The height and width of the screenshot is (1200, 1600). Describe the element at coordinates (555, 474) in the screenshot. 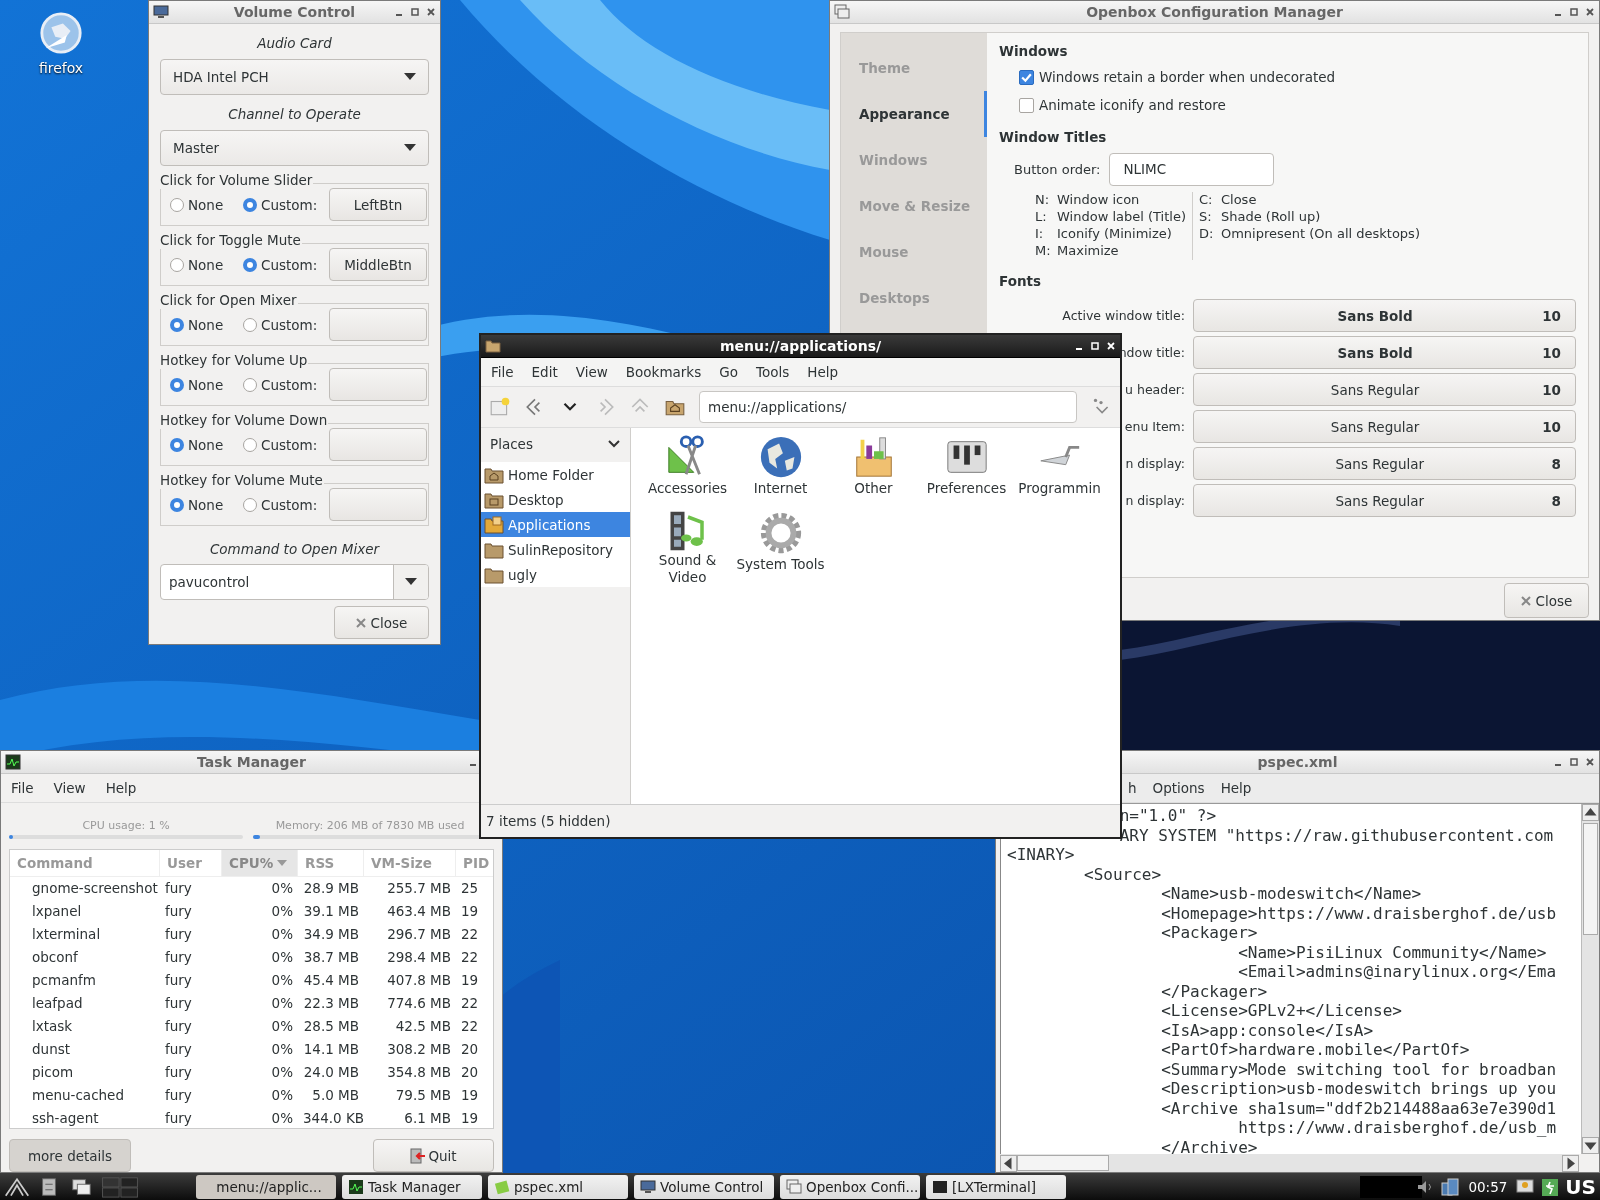

I see `place-item: Home Folder` at that location.